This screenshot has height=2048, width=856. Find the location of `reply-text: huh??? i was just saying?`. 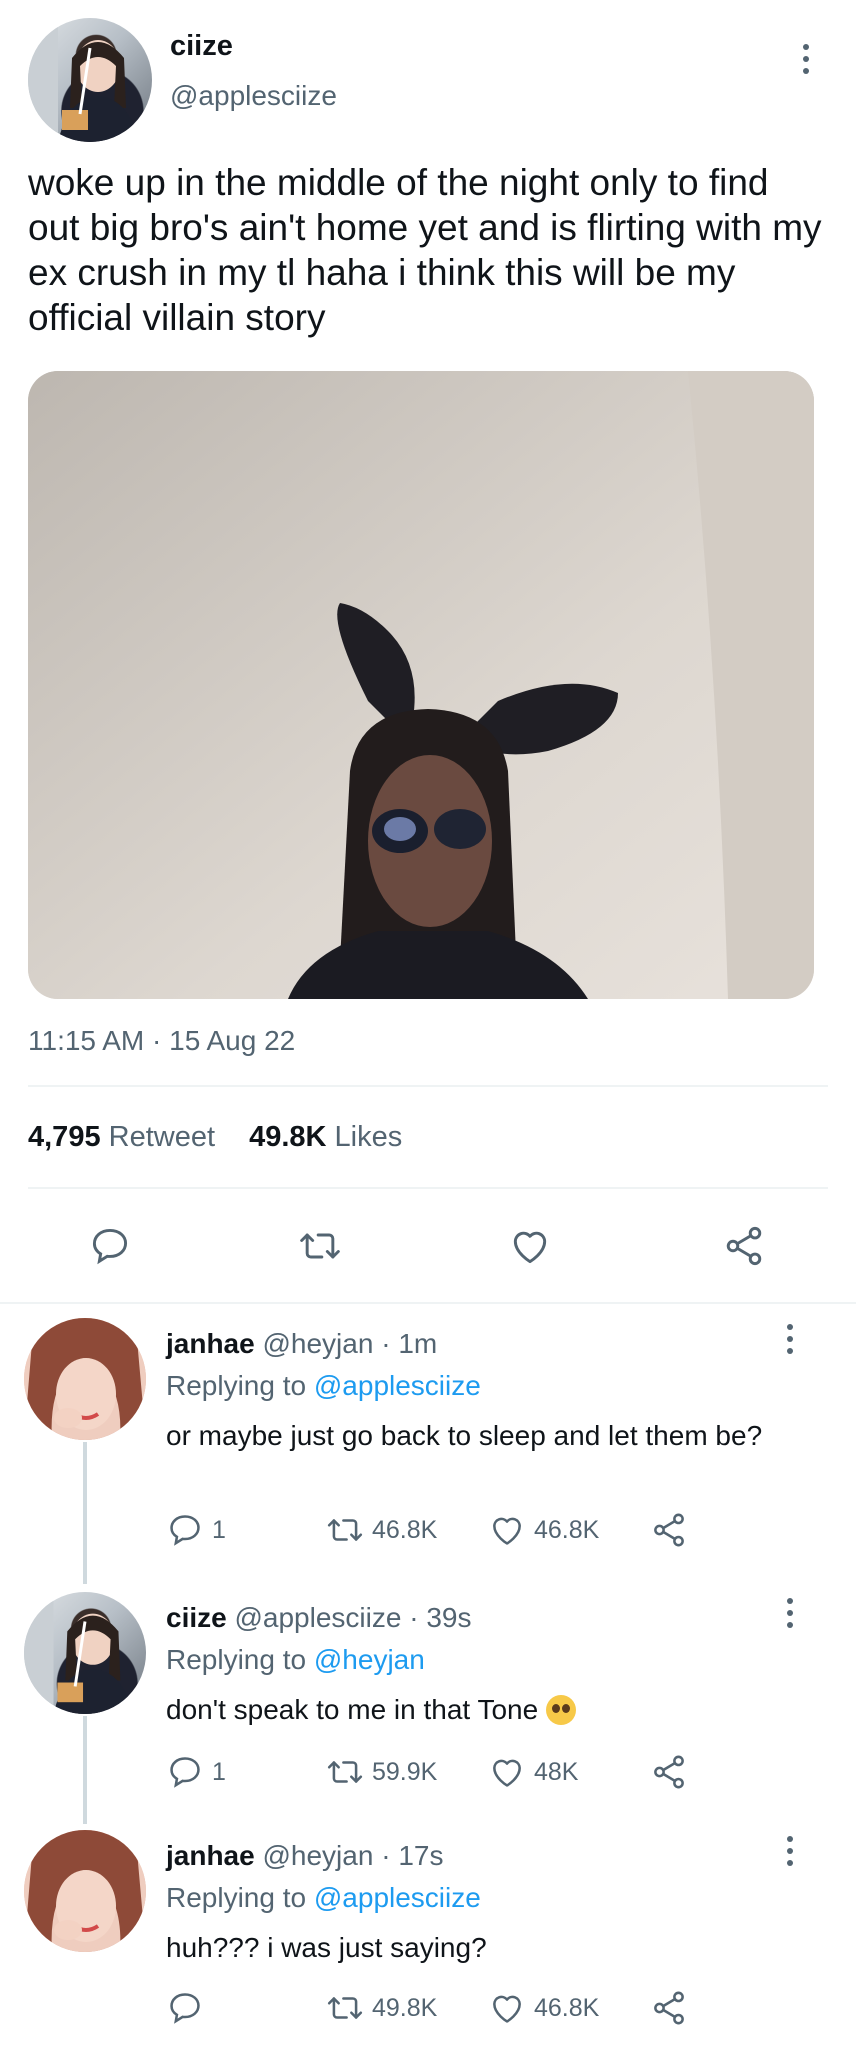

reply-text: huh??? i was just saying? is located at coordinates (326, 1947).